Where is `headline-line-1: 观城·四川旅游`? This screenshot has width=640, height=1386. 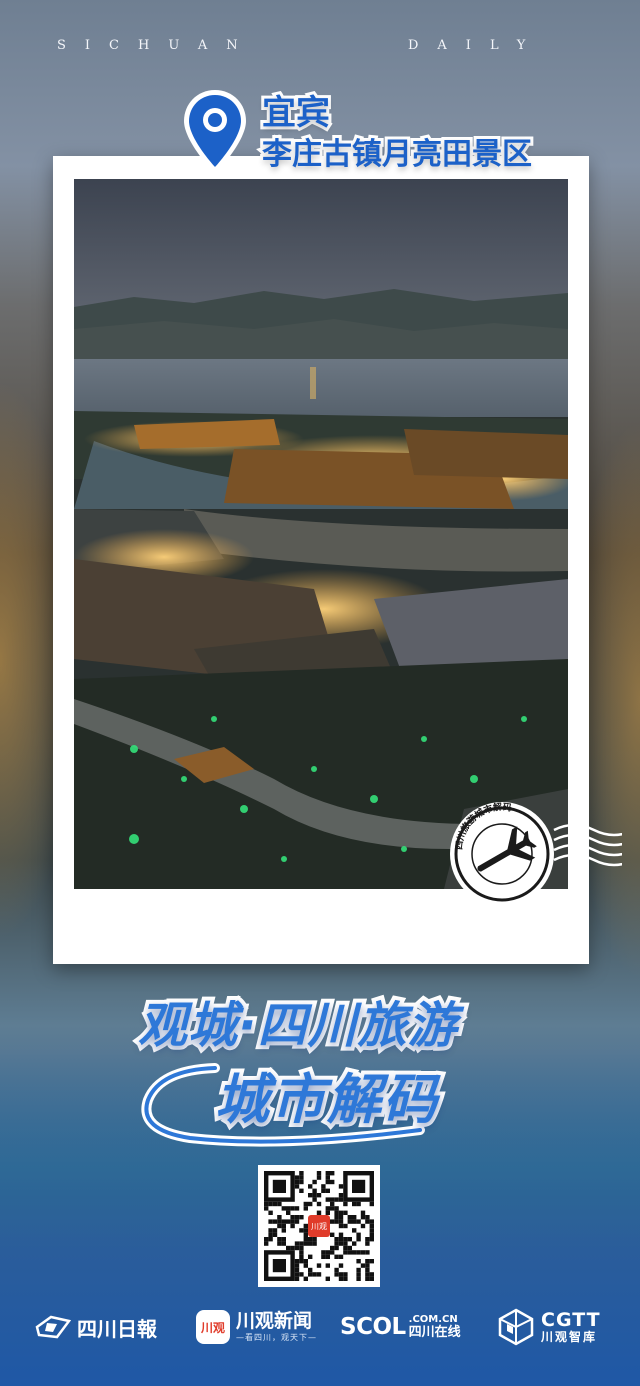
headline-line-1: 观城·四川旅游 is located at coordinates (297, 1025).